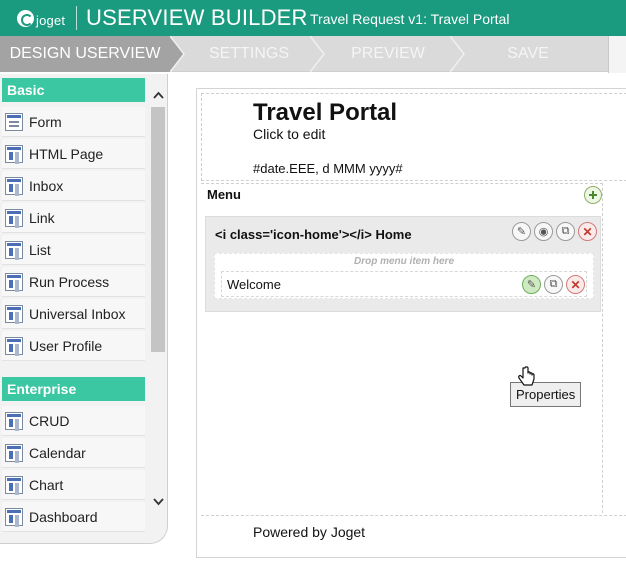 This screenshot has height=573, width=626. Describe the element at coordinates (14, 516) in the screenshot. I see `dashboard-icon` at that location.